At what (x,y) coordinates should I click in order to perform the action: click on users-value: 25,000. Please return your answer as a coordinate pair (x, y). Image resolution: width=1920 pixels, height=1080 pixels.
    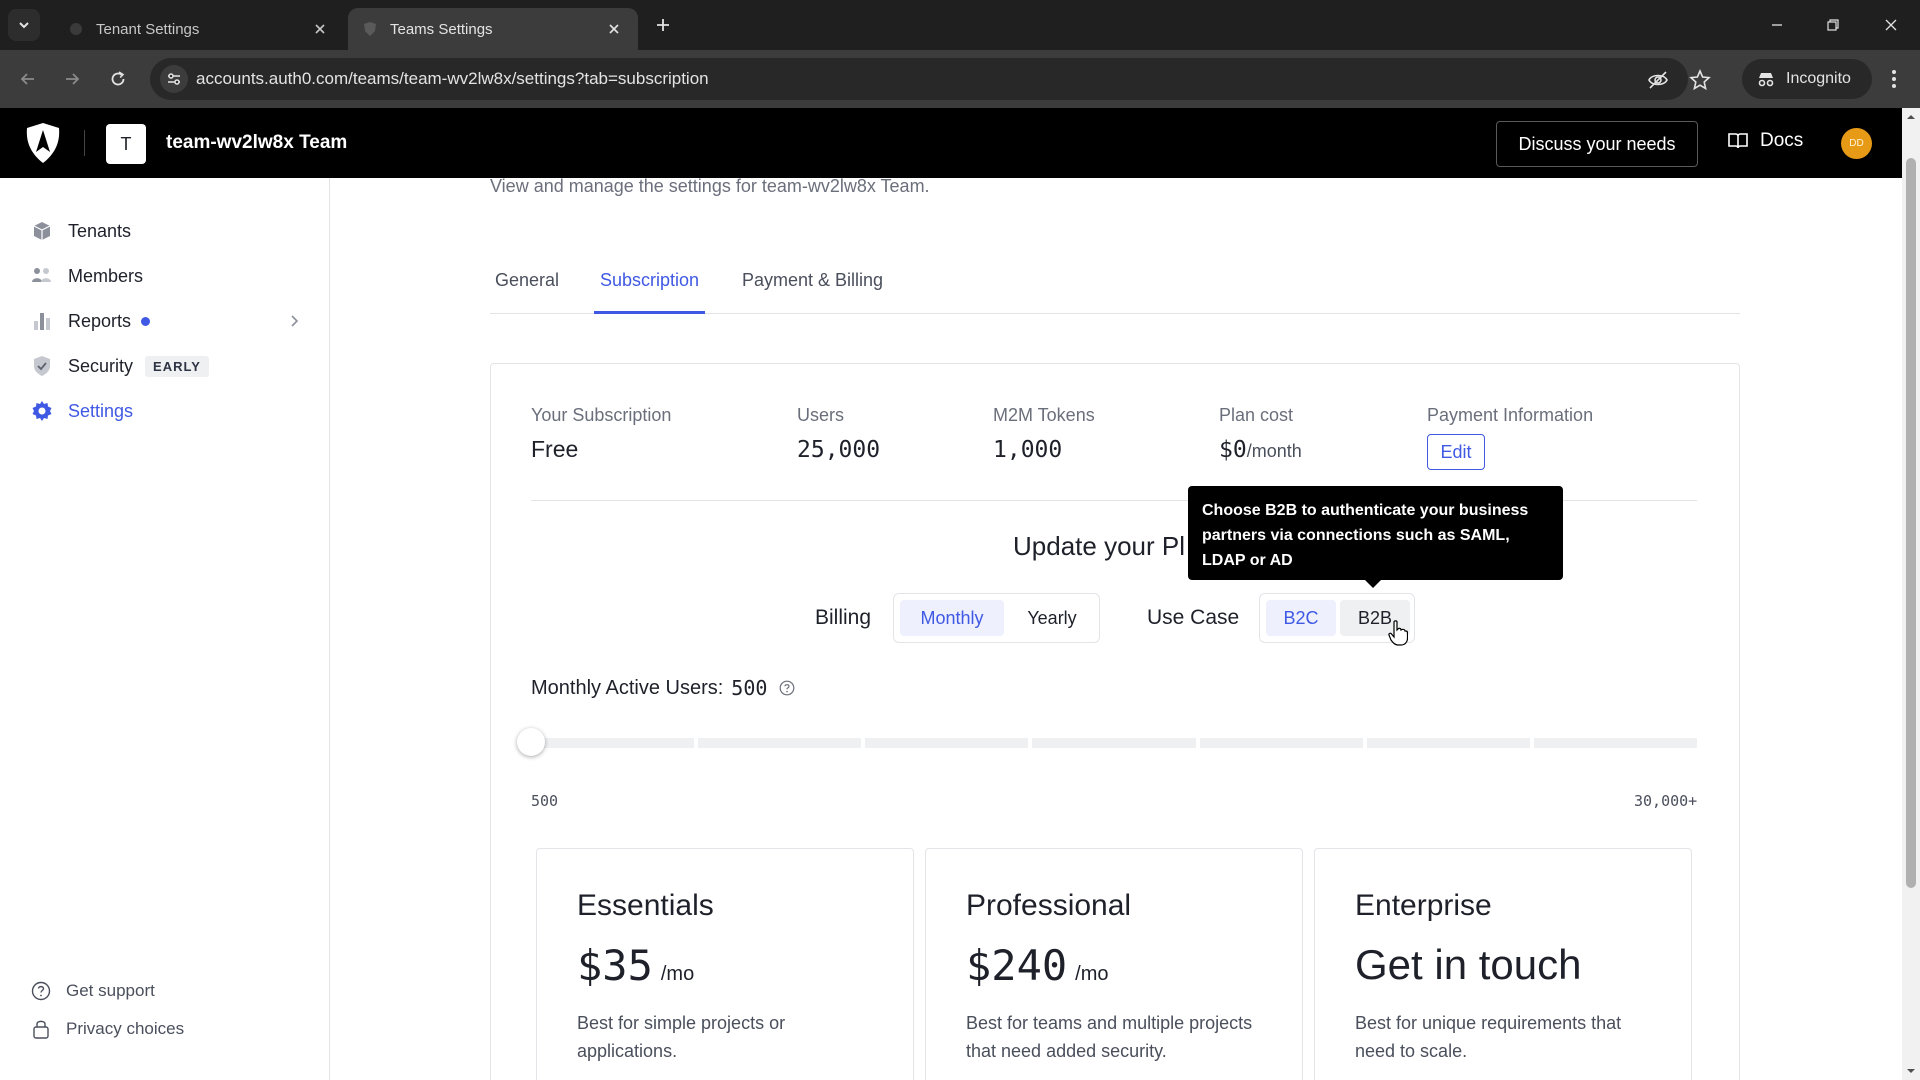
    Looking at the image, I should click on (839, 450).